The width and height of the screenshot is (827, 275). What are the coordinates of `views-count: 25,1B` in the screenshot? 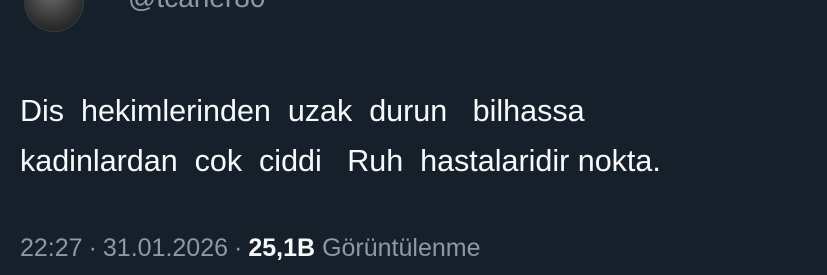 It's located at (281, 248).